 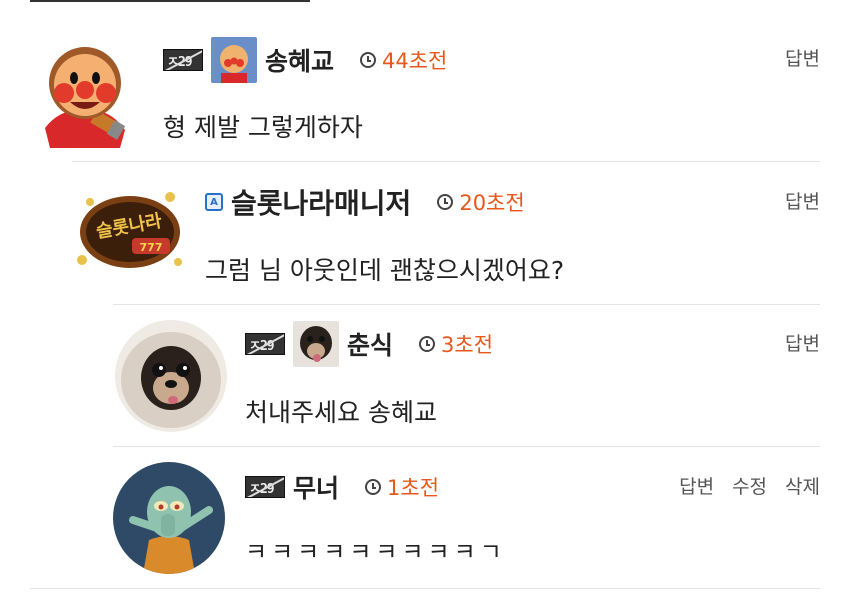 I want to click on comment-text: 처내주세요 송혜교, so click(x=341, y=412).